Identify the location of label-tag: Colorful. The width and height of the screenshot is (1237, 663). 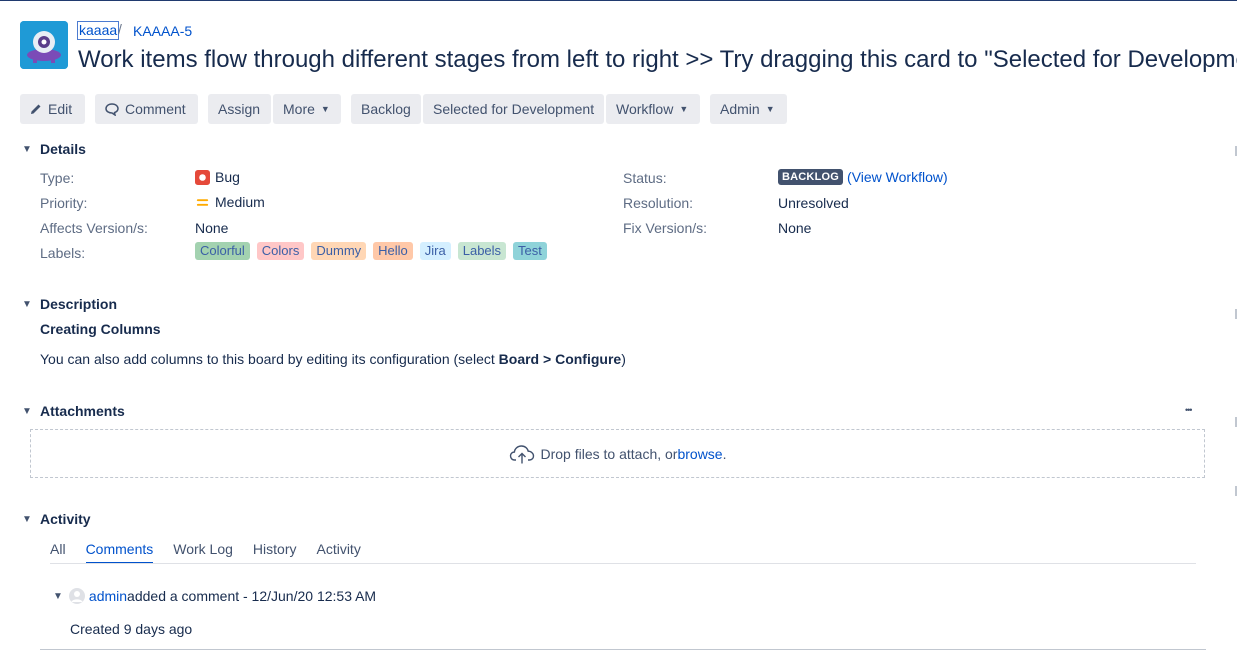
(222, 251).